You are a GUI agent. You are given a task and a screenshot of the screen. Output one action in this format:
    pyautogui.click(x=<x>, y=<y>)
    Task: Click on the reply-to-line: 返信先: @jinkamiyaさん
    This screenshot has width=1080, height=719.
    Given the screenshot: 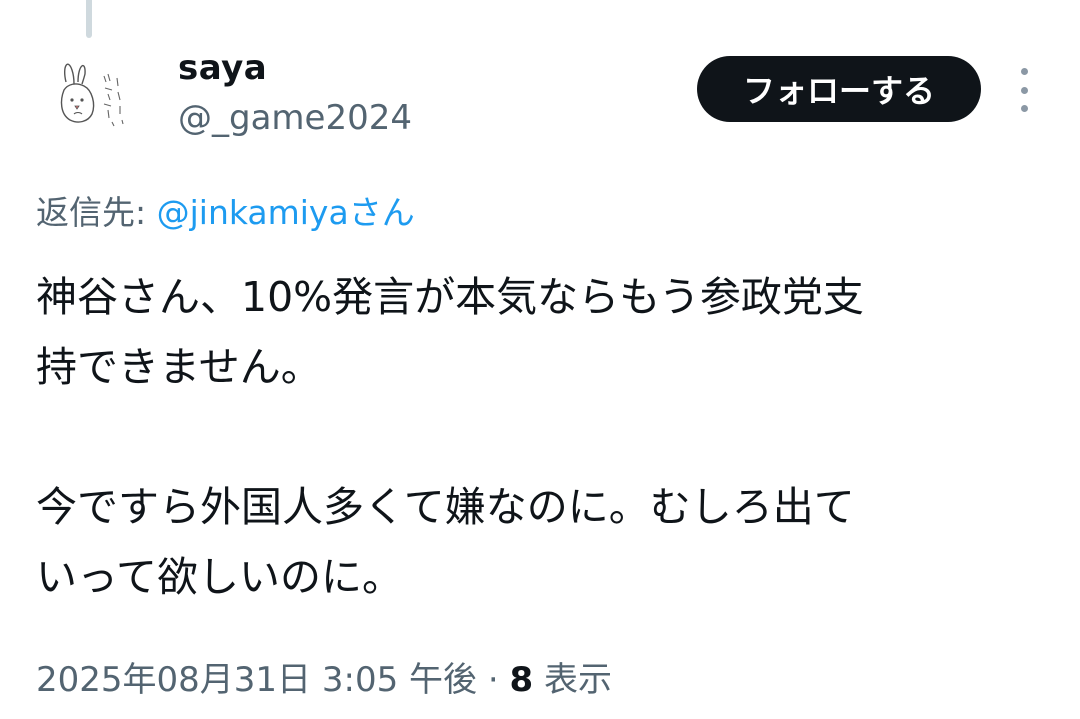 What is the action you would take?
    pyautogui.click(x=225, y=210)
    